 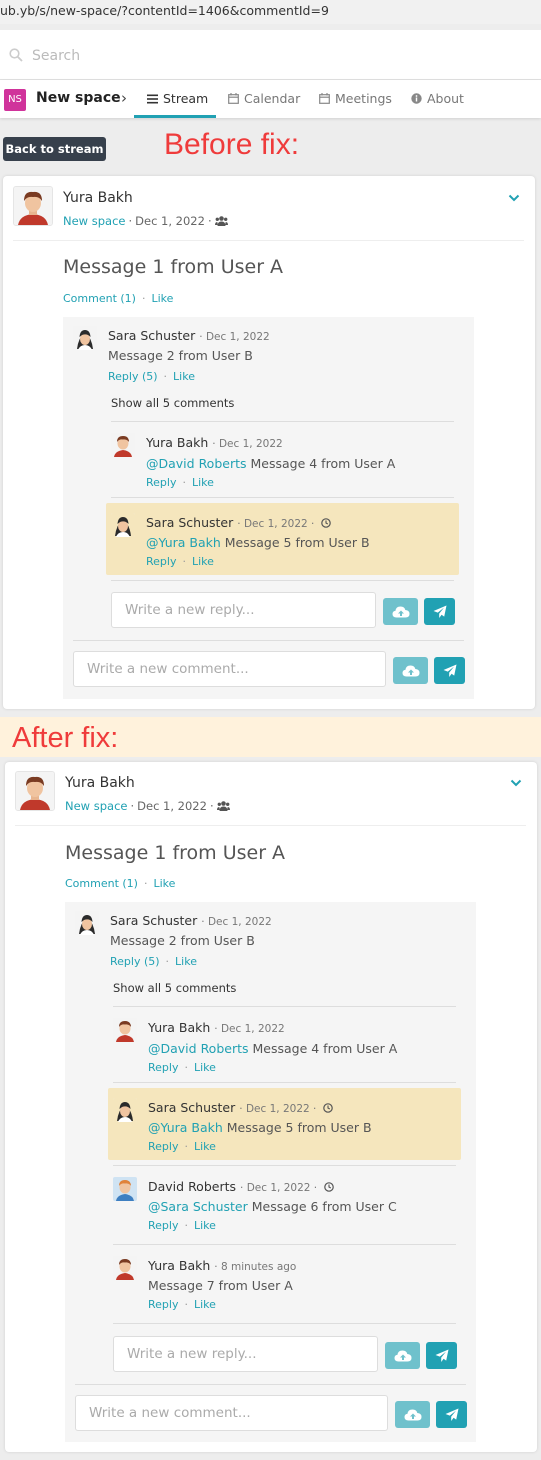 I want to click on divider, so click(x=270, y=1384).